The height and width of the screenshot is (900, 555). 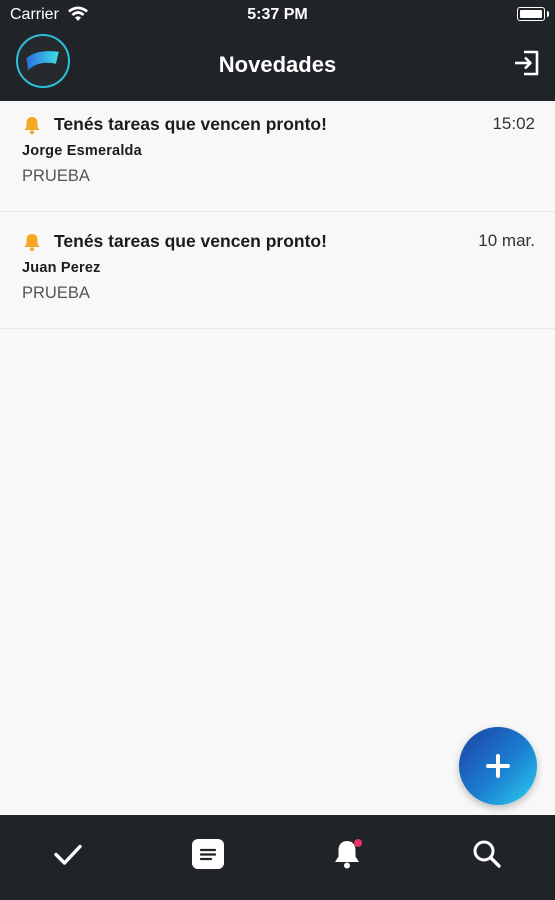 What do you see at coordinates (513, 123) in the screenshot?
I see `notification-time: 15:02` at bounding box center [513, 123].